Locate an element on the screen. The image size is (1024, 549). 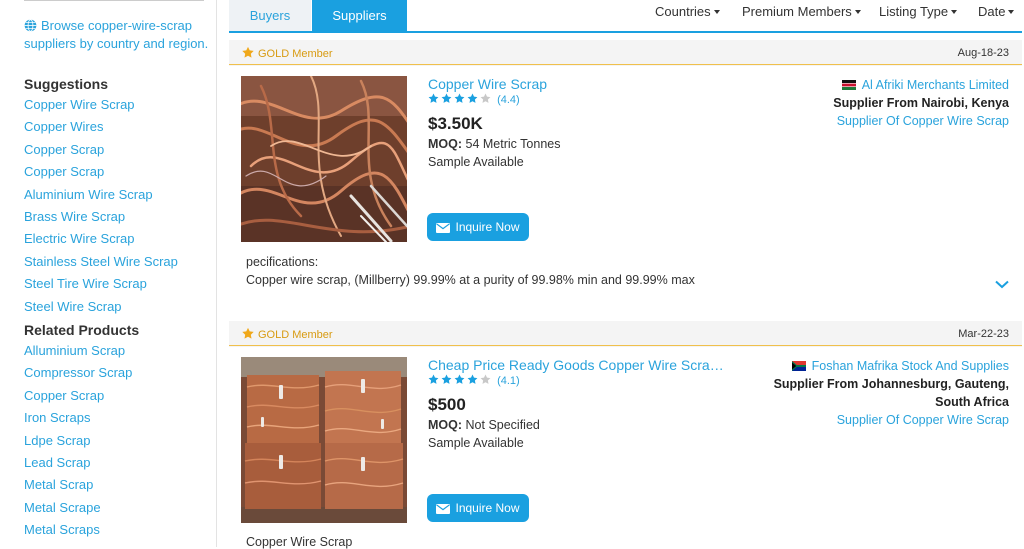
countries-filter: Countries is located at coordinates (687, 11).